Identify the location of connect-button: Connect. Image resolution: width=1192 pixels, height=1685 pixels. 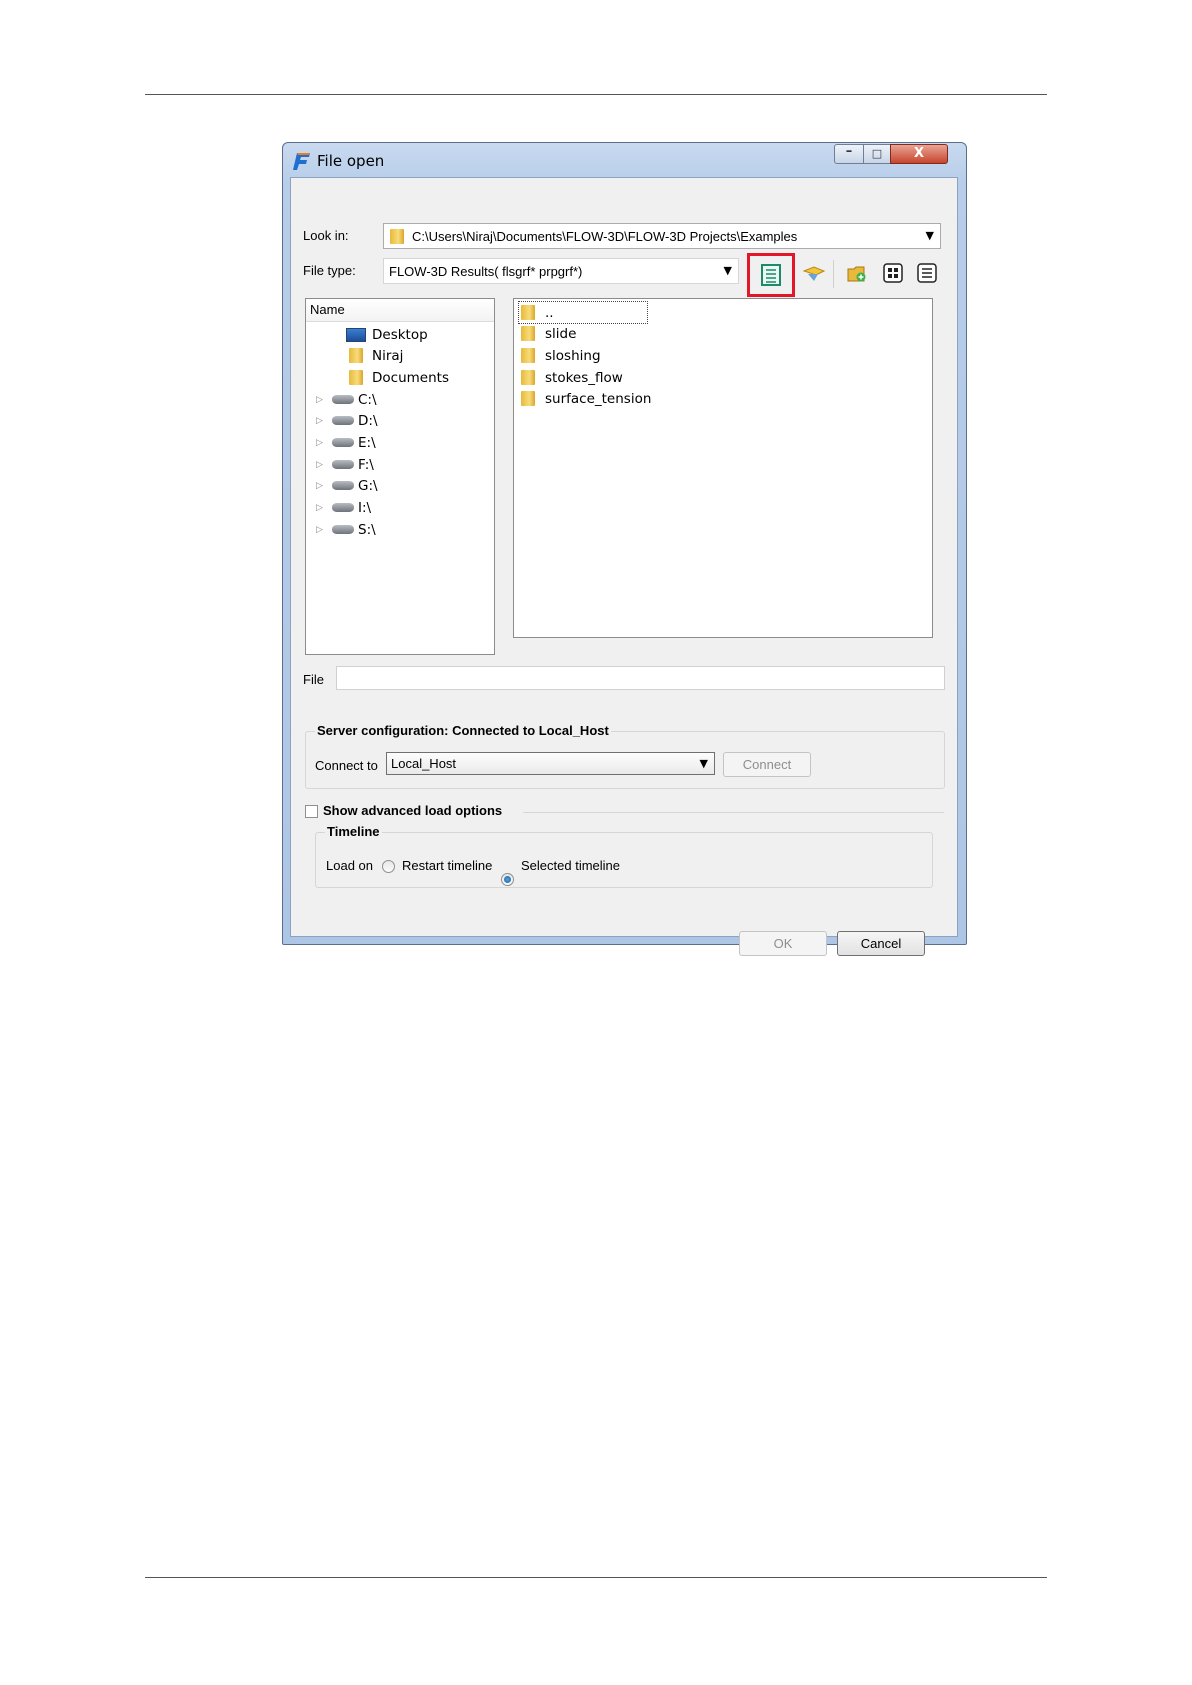
(767, 764).